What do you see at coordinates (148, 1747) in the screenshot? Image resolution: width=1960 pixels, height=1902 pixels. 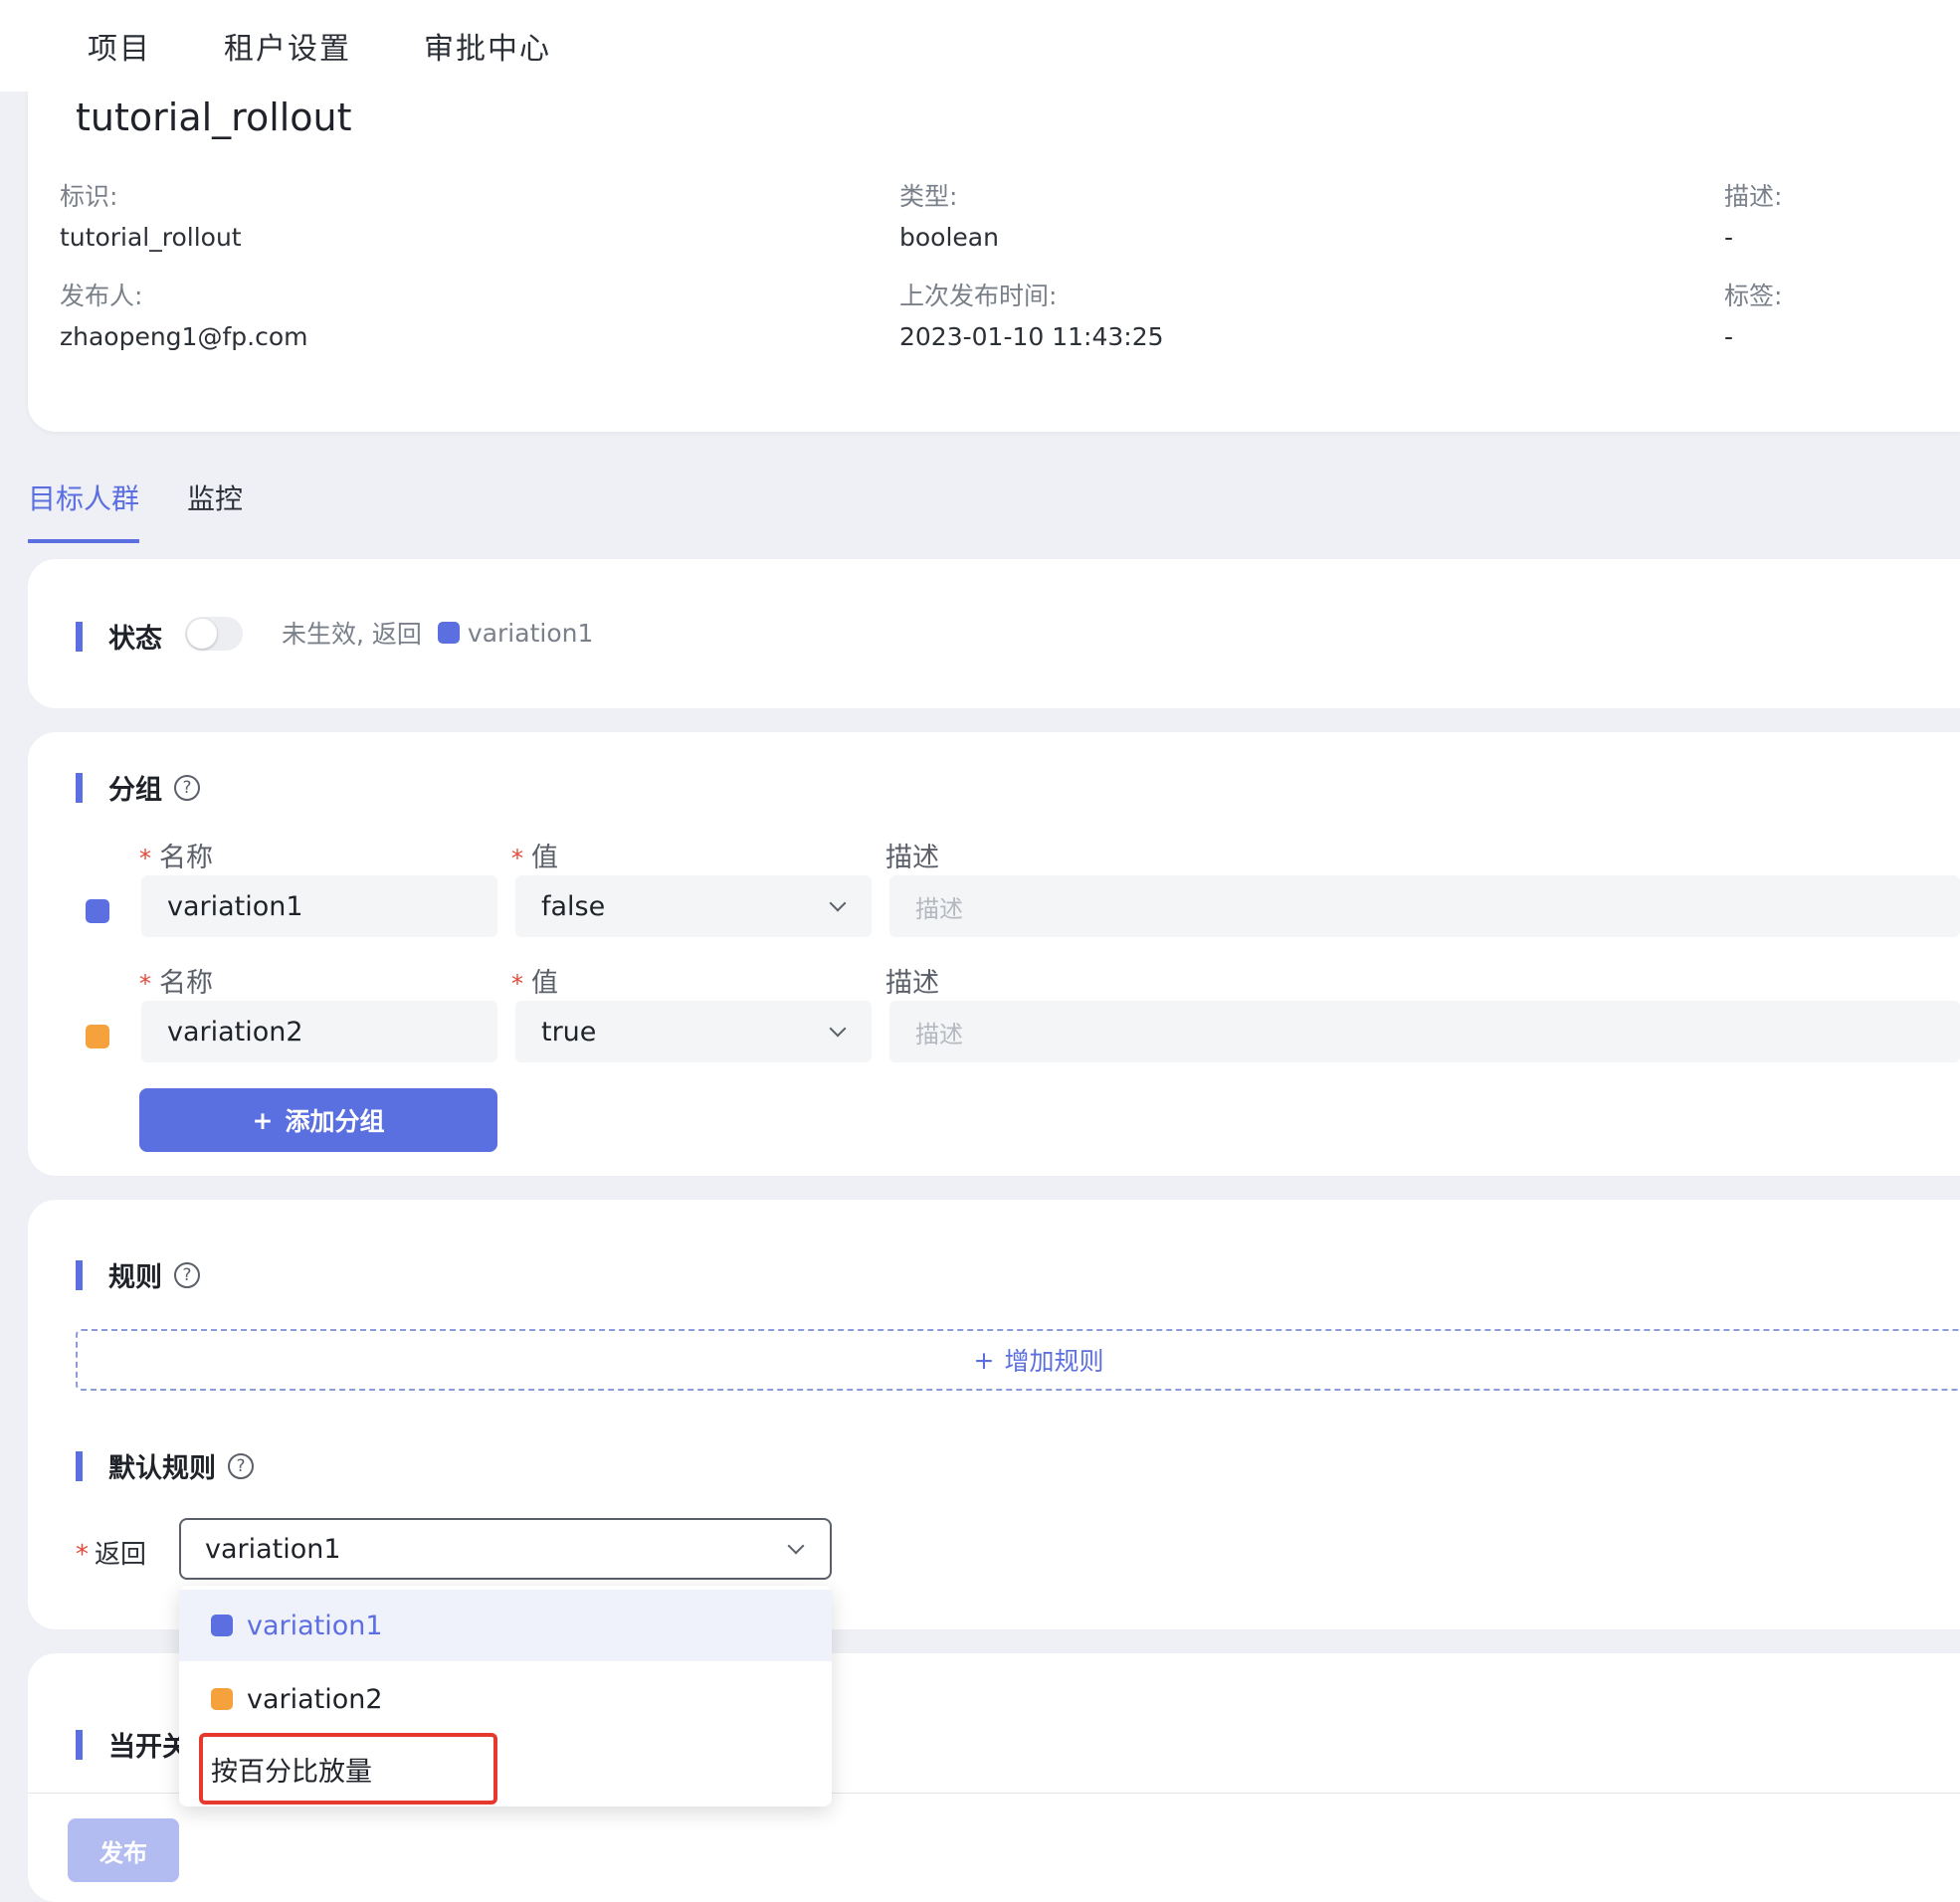 I see `when-on-title: 当开关` at bounding box center [148, 1747].